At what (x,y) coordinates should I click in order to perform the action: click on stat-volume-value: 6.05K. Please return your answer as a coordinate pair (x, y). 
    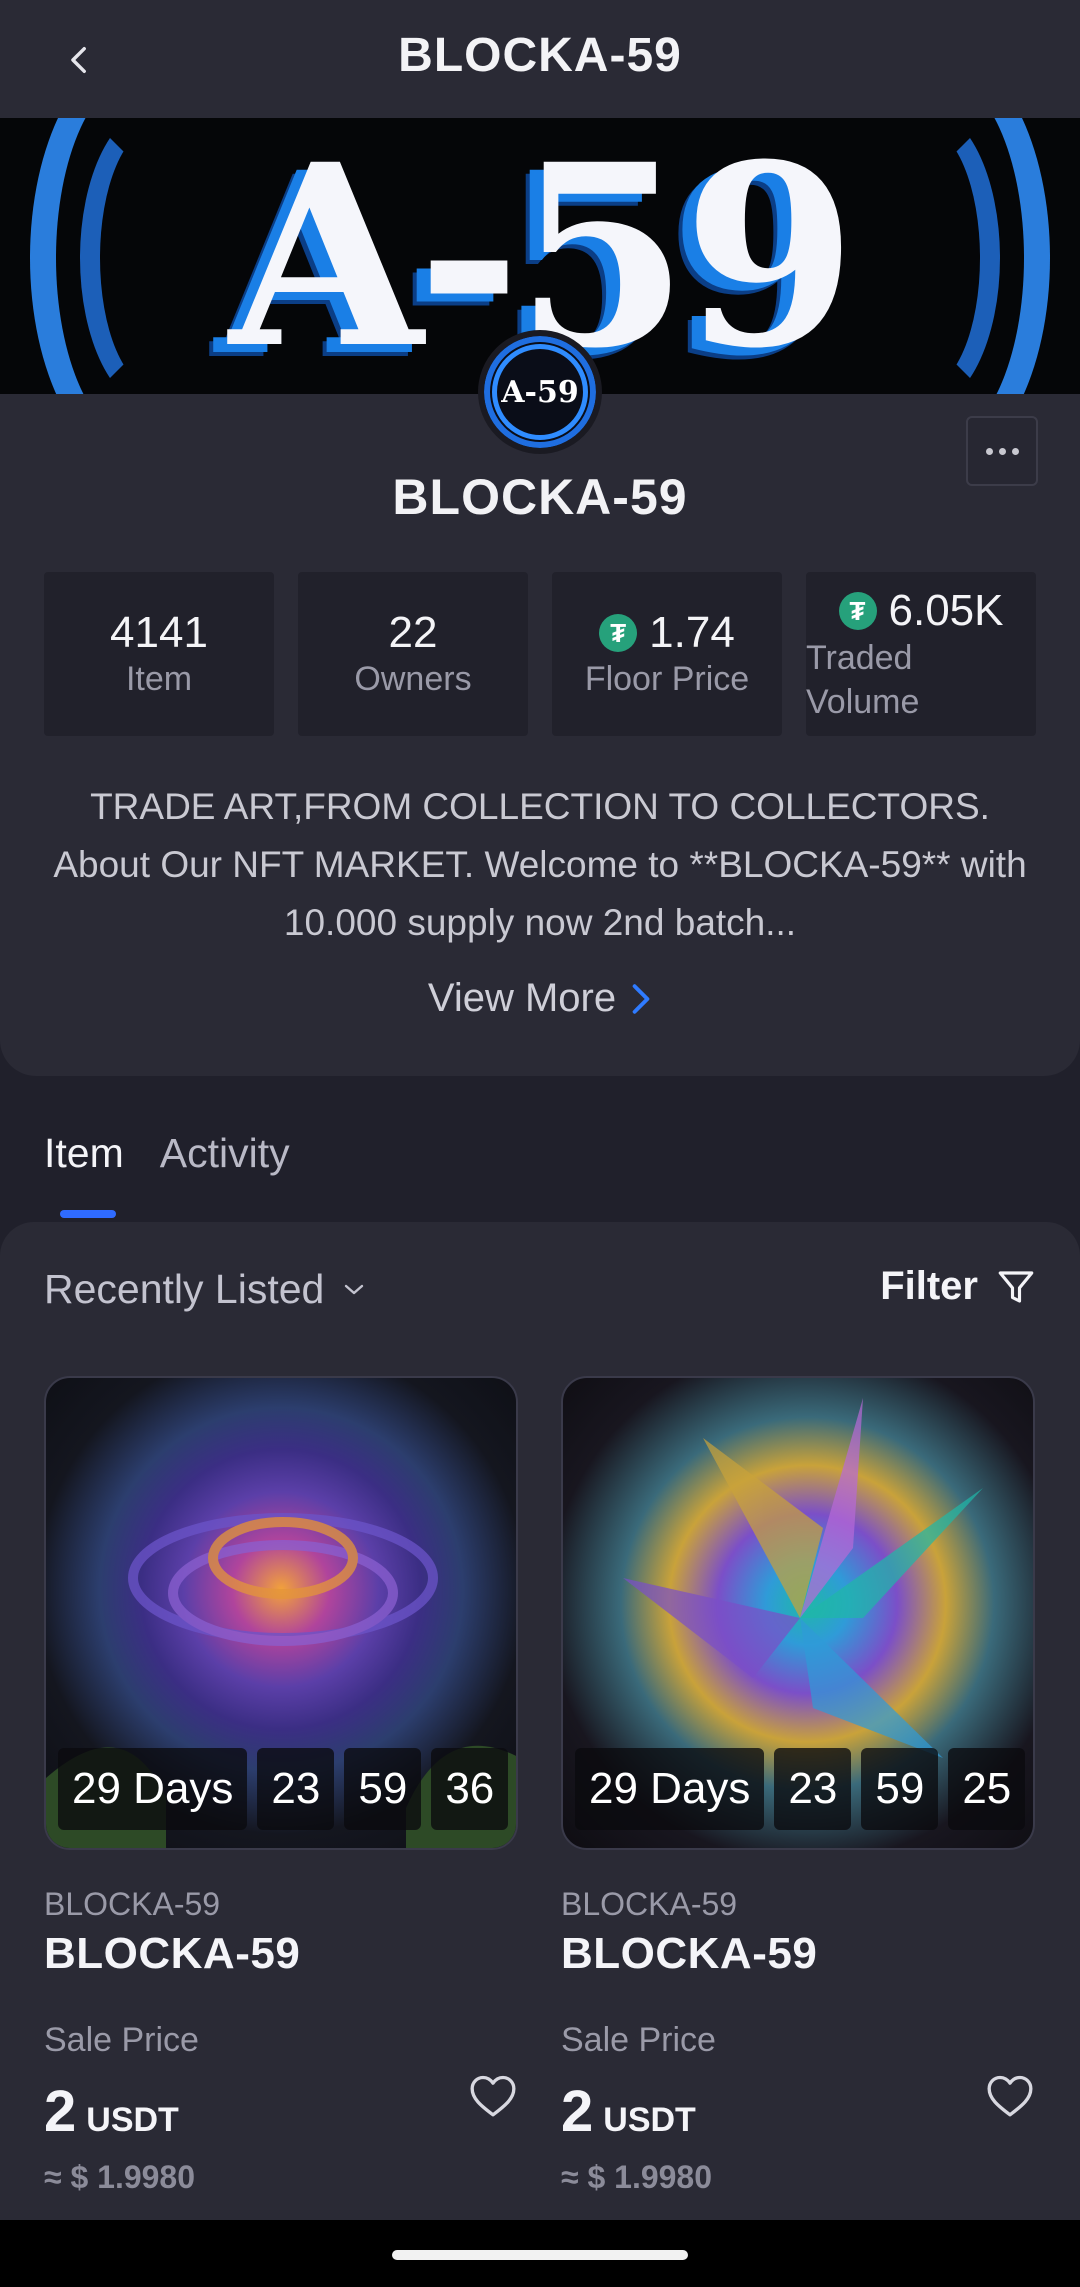
    Looking at the image, I should click on (946, 610).